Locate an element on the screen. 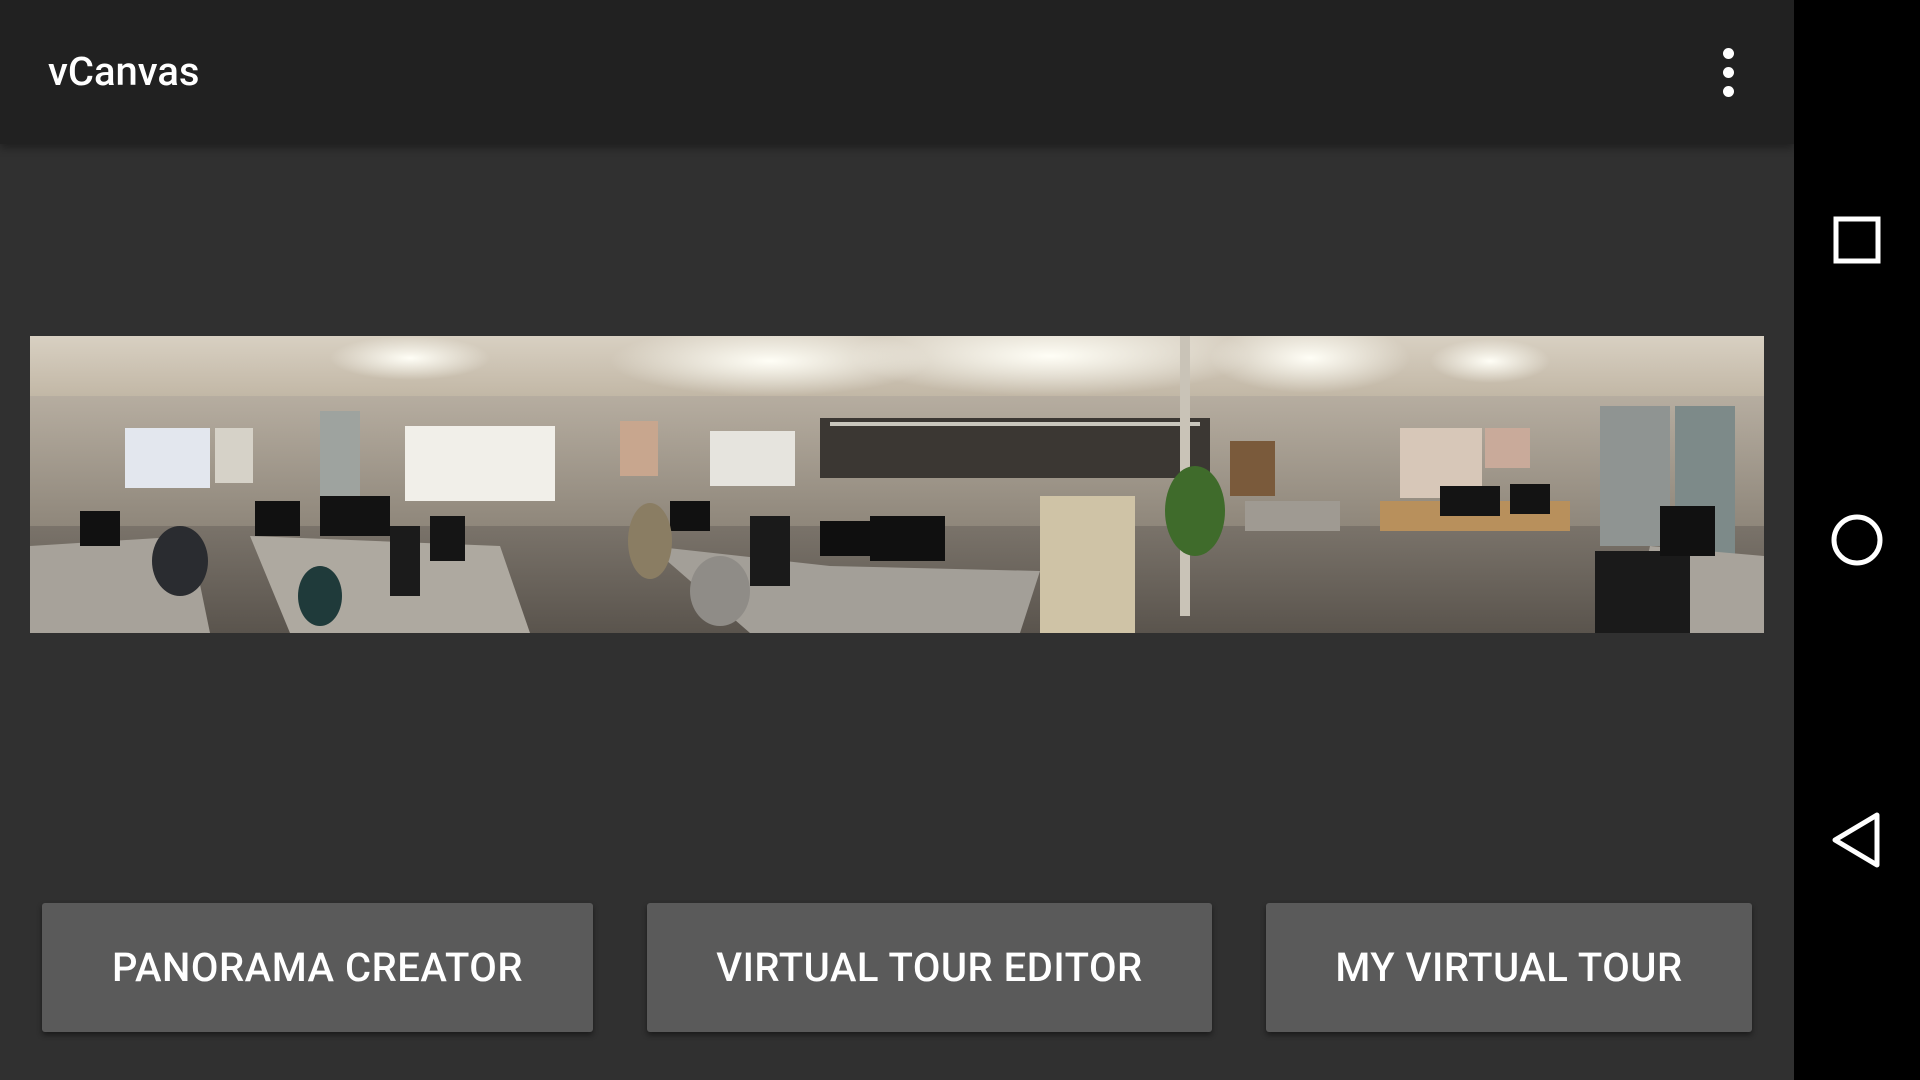 The height and width of the screenshot is (1080, 1920). overflow-menu-button is located at coordinates (1728, 72).